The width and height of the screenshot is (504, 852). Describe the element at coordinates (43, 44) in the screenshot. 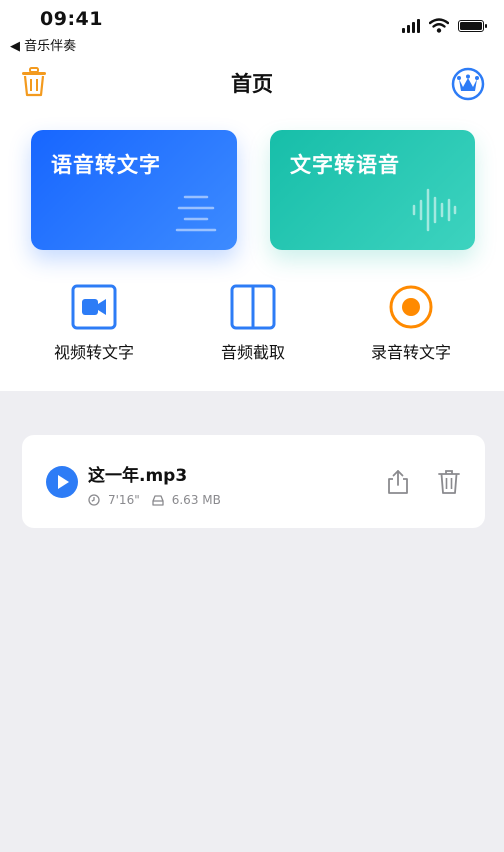

I see `back-to-app-link: ◀ 音乐伴奏` at that location.